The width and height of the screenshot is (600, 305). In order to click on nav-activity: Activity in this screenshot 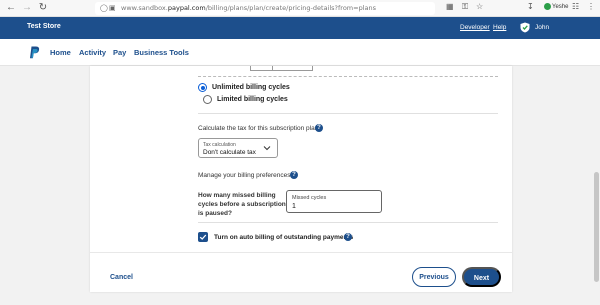, I will do `click(92, 52)`.